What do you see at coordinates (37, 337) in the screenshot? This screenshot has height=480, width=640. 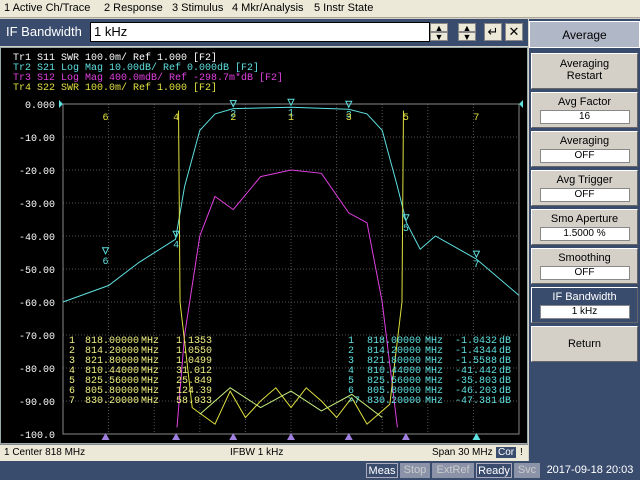 I see `y-tick-label: -70.00` at bounding box center [37, 337].